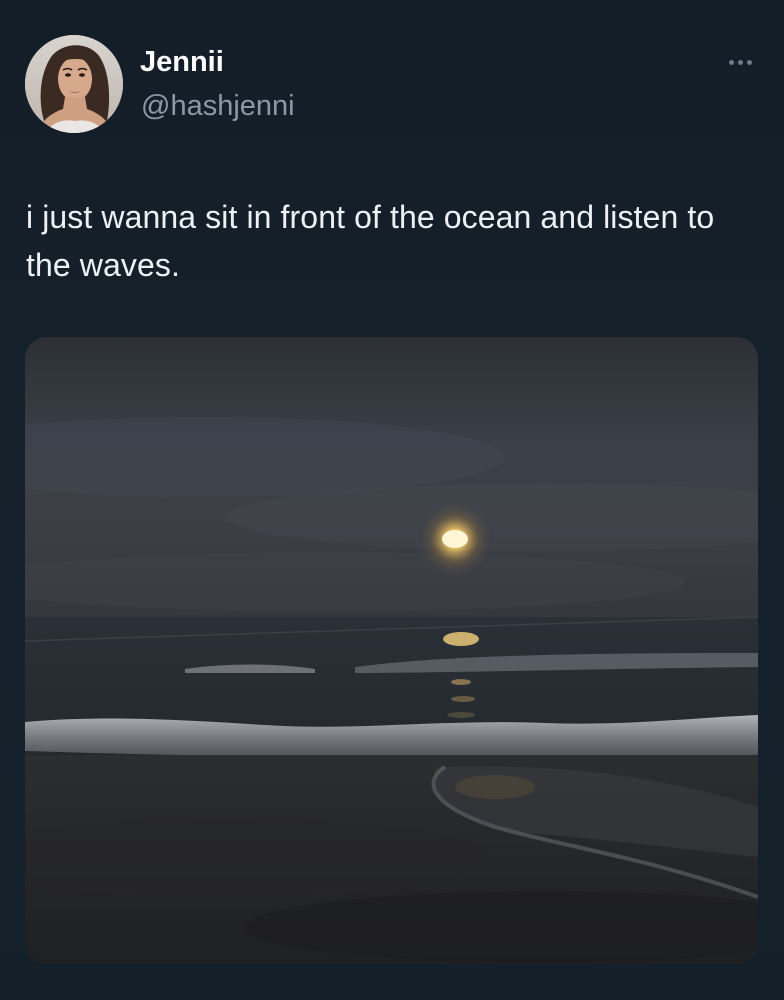  Describe the element at coordinates (218, 106) in the screenshot. I see `author-handle: @hashjenni` at that location.